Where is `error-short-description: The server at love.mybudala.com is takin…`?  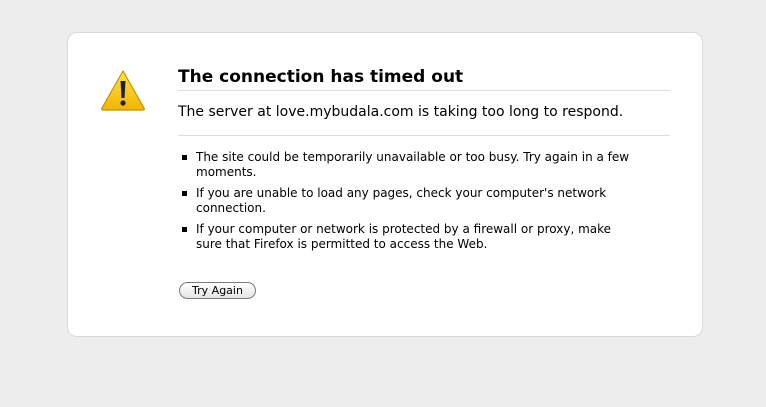
error-short-description: The server at love.mybudala.com is takin… is located at coordinates (424, 113).